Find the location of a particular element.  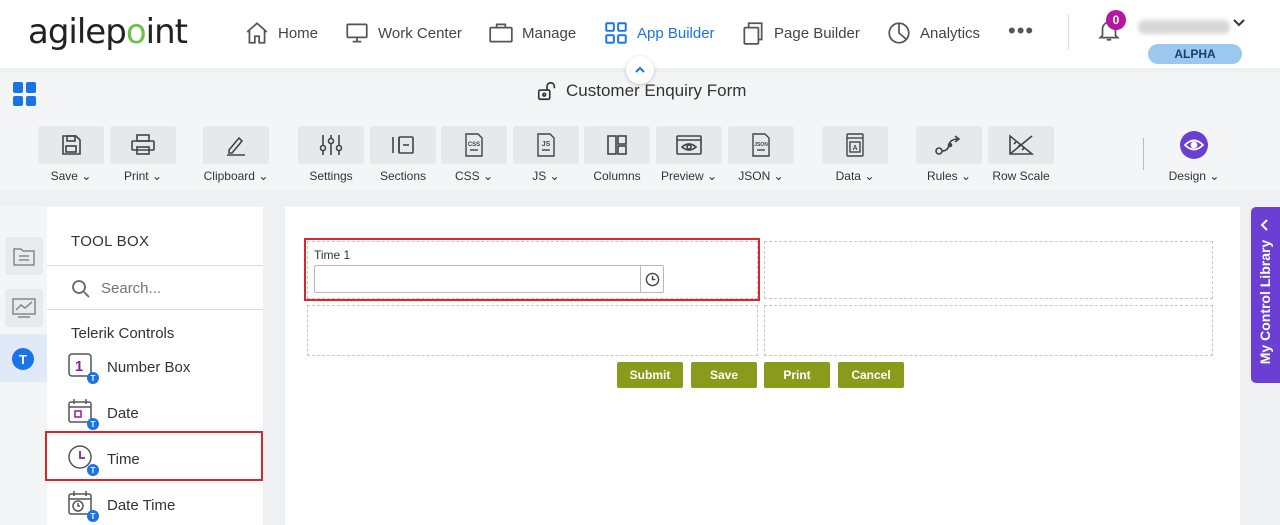

nav-work-center: Work Center is located at coordinates (403, 33).